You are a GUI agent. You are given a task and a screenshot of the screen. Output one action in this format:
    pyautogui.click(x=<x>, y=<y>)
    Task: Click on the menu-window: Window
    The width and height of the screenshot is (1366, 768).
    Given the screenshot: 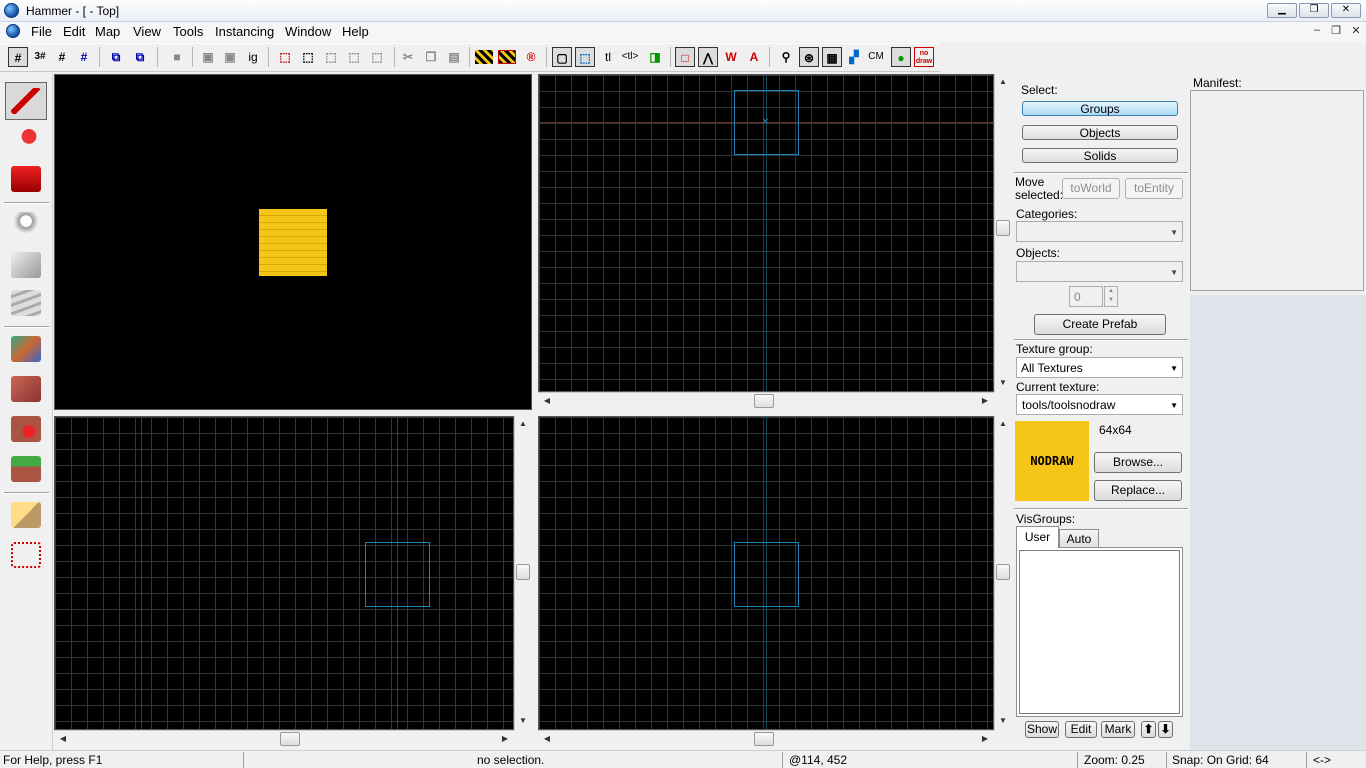 What is the action you would take?
    pyautogui.click(x=308, y=31)
    